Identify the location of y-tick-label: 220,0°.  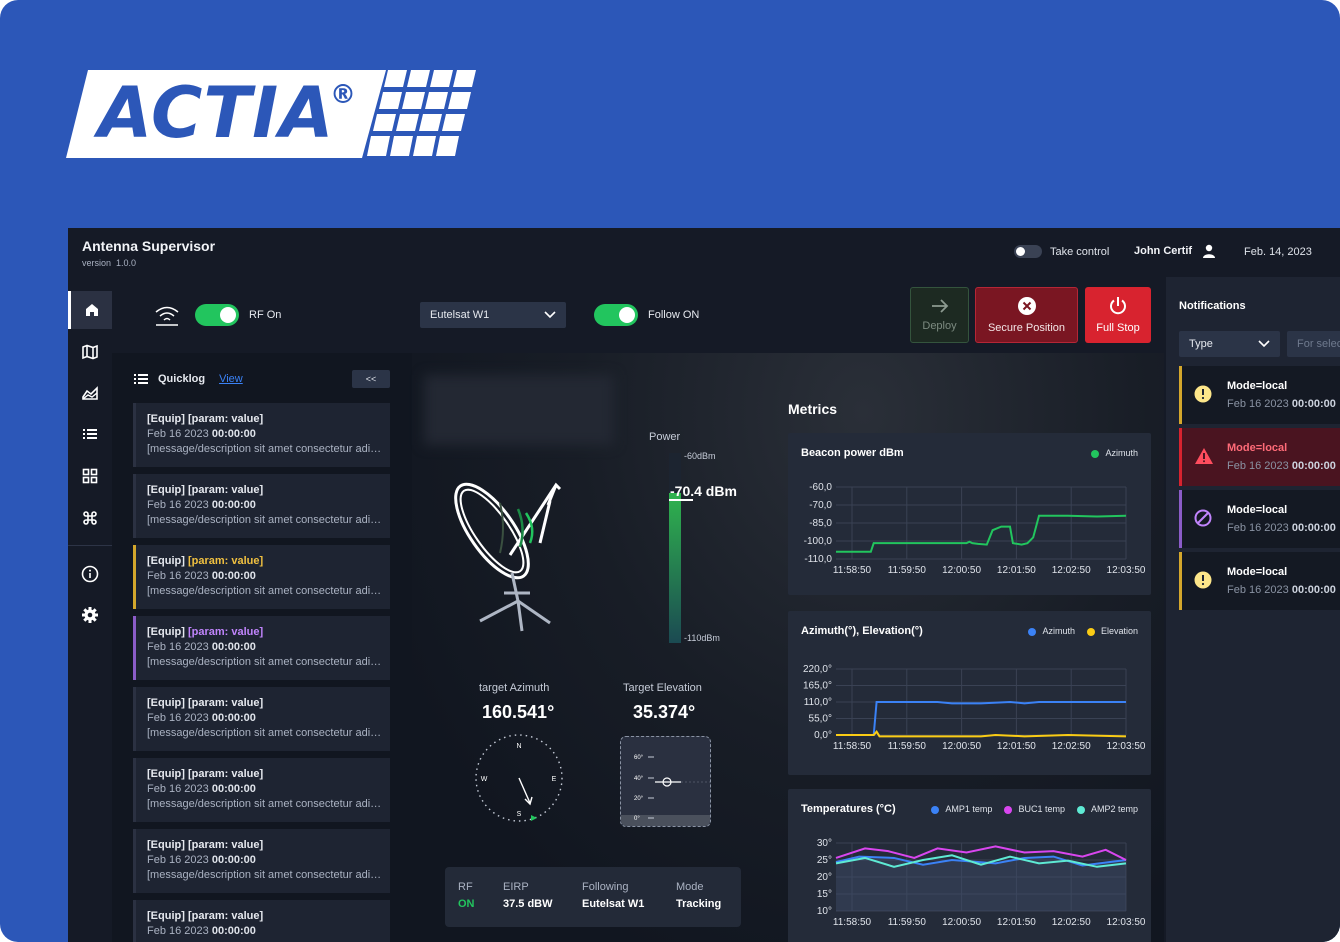
(817, 669).